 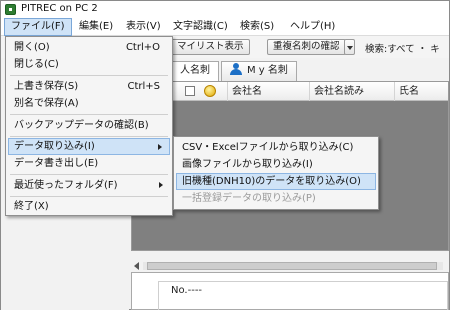 I want to click on menu-item-open-shortcut: Ctrl+O, so click(x=142, y=47).